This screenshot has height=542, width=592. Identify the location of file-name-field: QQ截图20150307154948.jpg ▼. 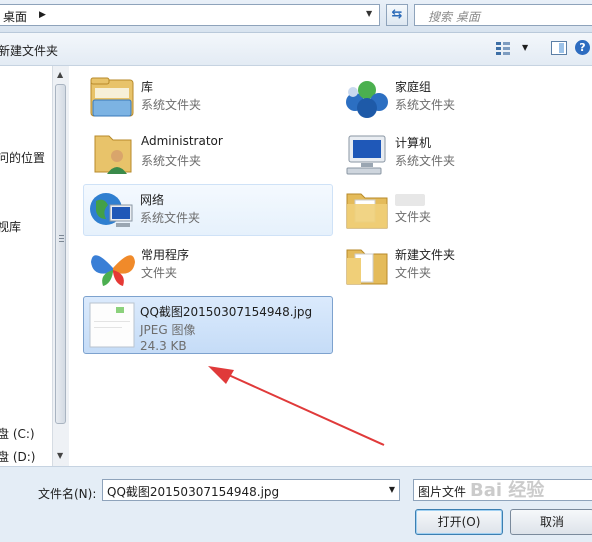
(251, 490).